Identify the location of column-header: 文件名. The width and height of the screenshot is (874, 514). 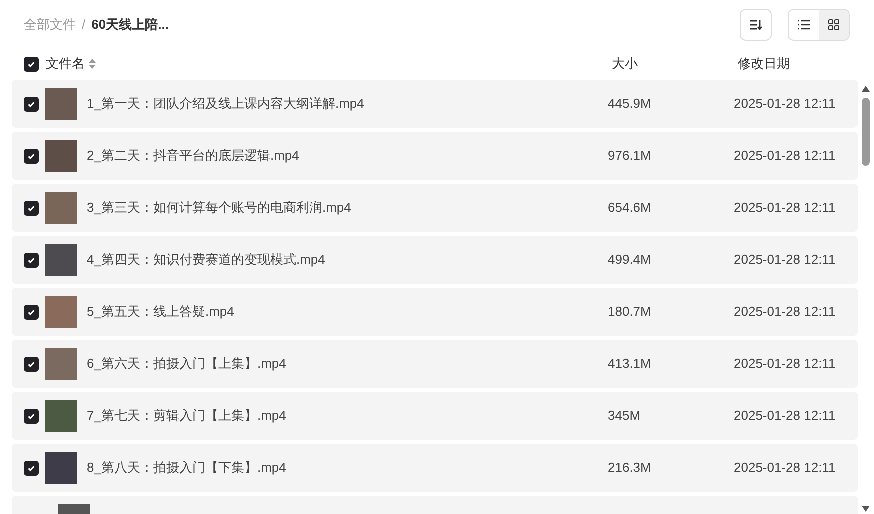
(65, 64).